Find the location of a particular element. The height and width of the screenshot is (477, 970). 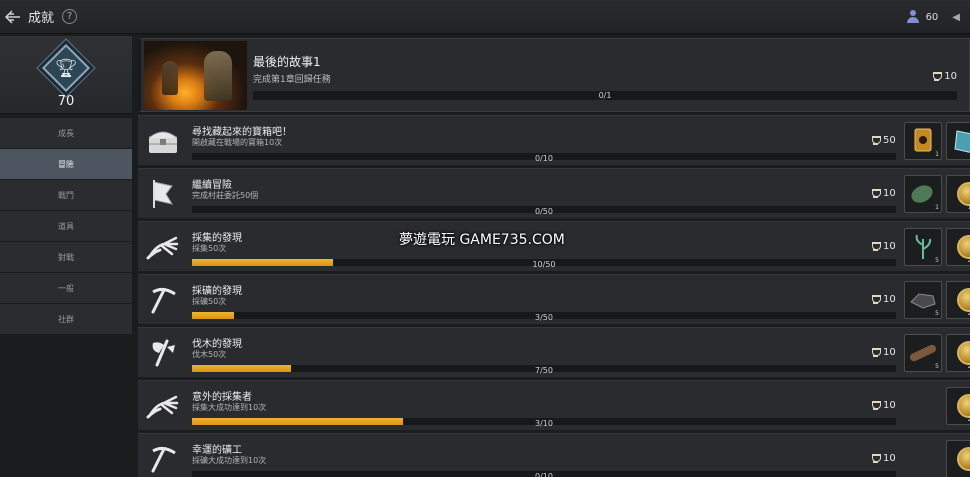

back-arrow-icon is located at coordinates (12, 16).